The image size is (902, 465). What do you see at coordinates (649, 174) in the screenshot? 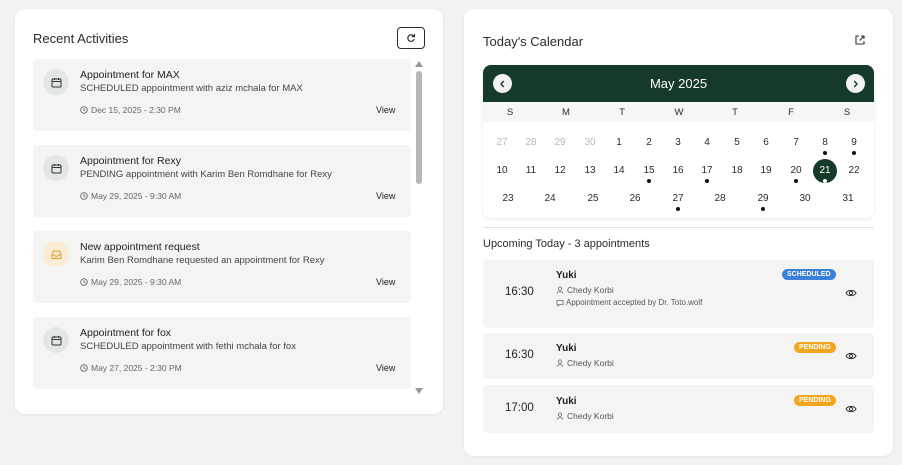
I see `calendar-day: 15` at bounding box center [649, 174].